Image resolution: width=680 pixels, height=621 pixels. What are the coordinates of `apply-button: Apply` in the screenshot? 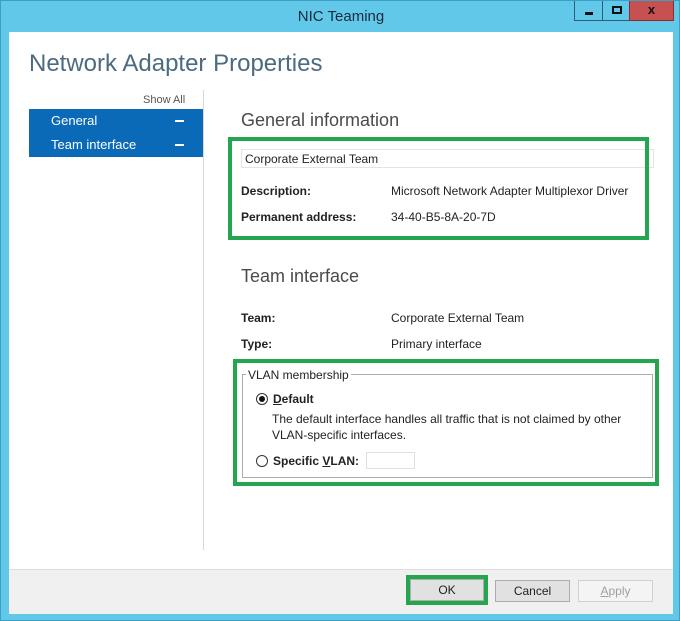 It's located at (615, 591).